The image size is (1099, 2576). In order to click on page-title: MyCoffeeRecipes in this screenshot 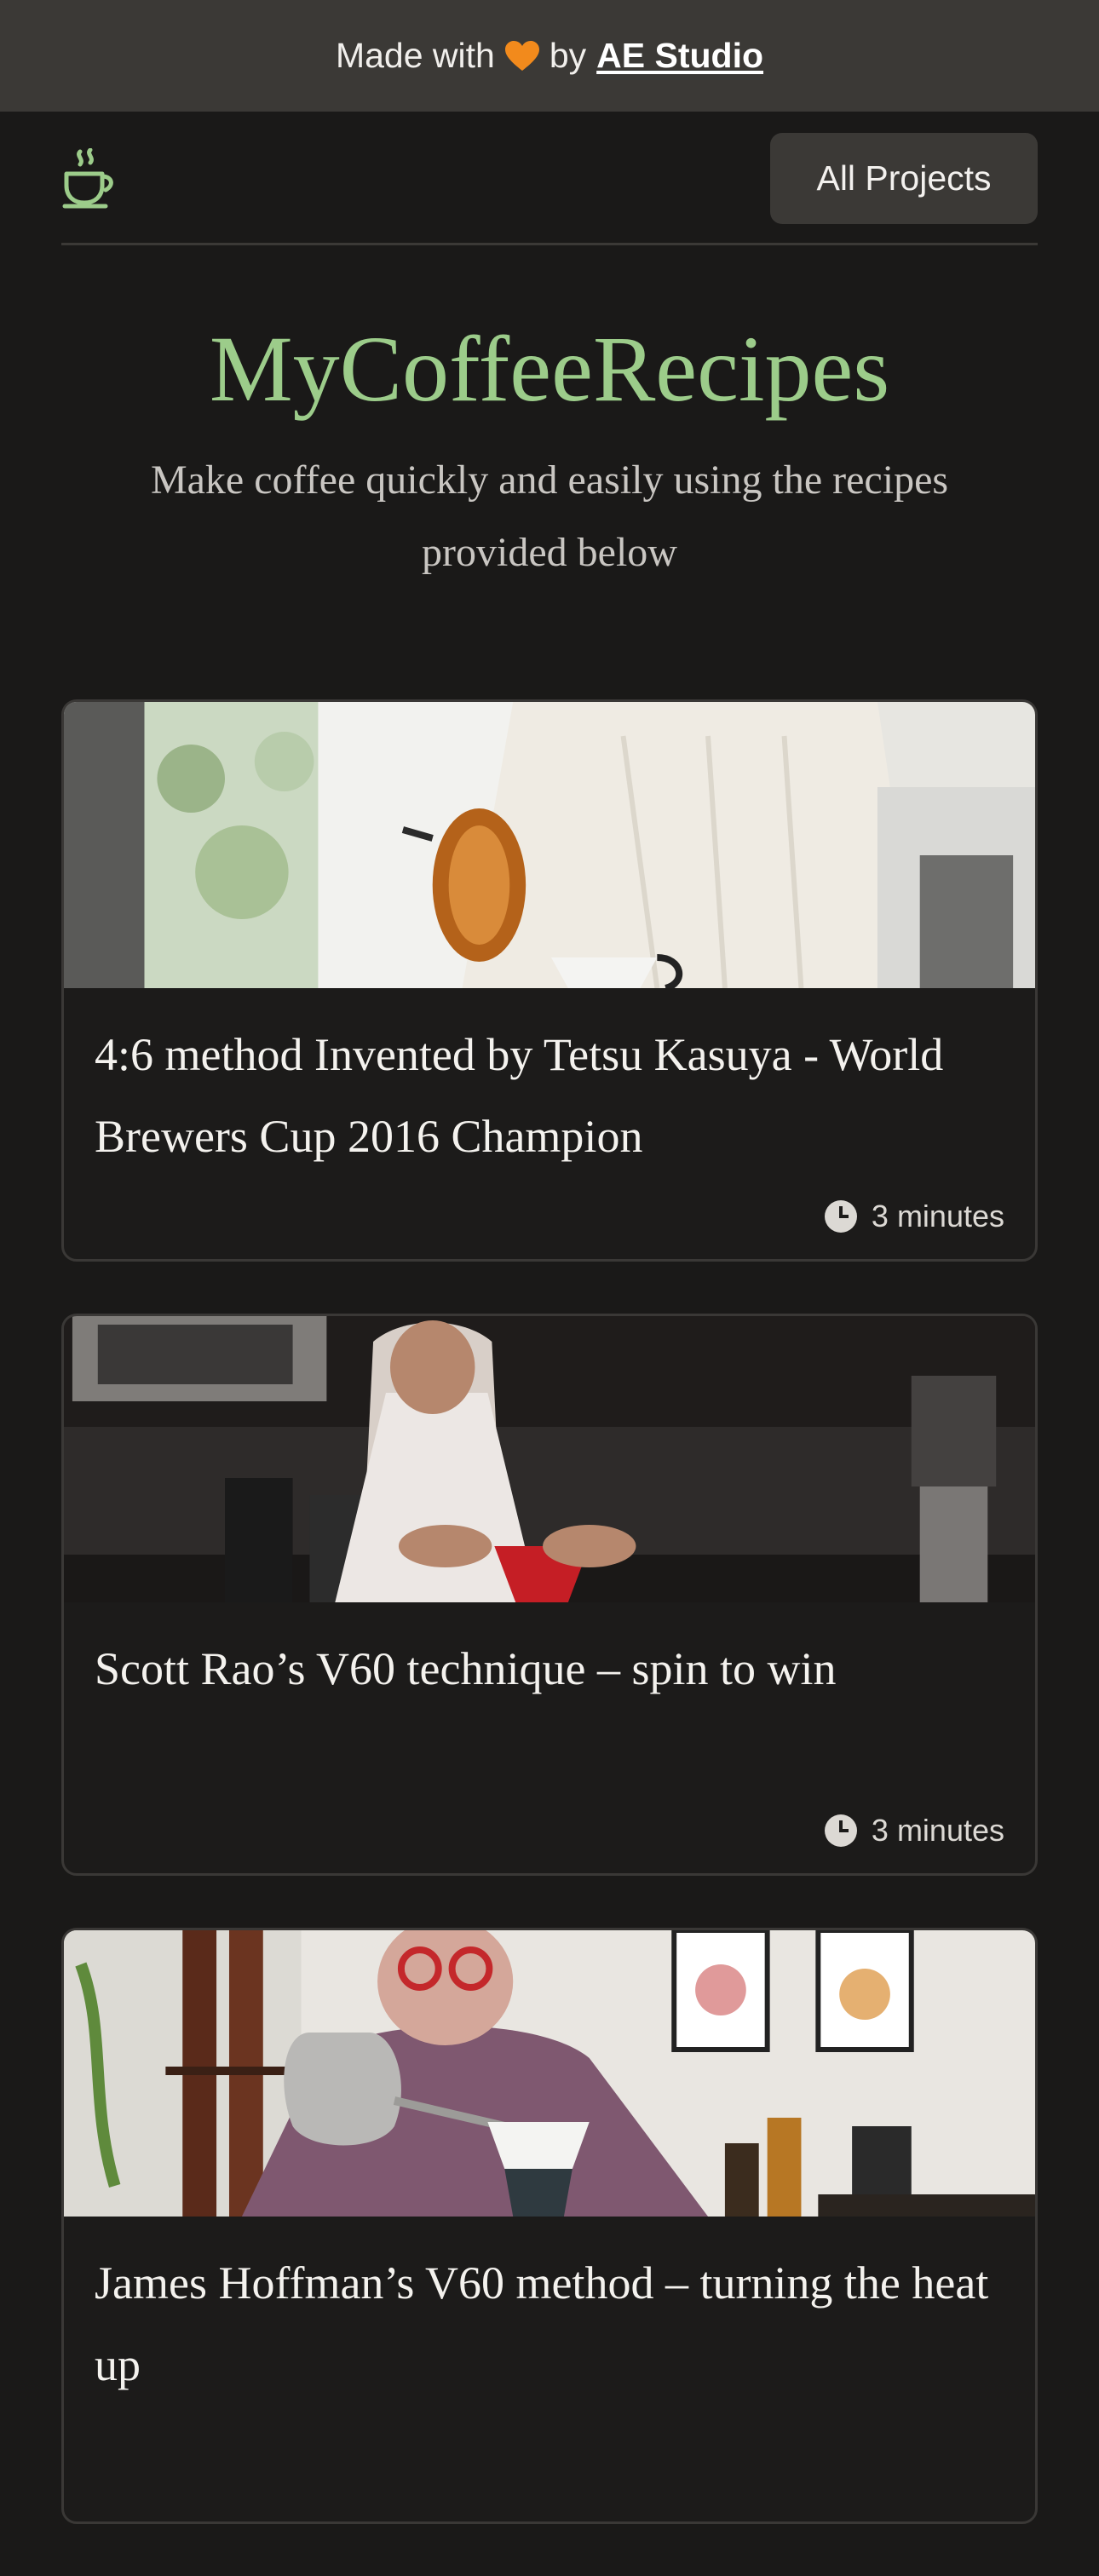, I will do `click(549, 369)`.